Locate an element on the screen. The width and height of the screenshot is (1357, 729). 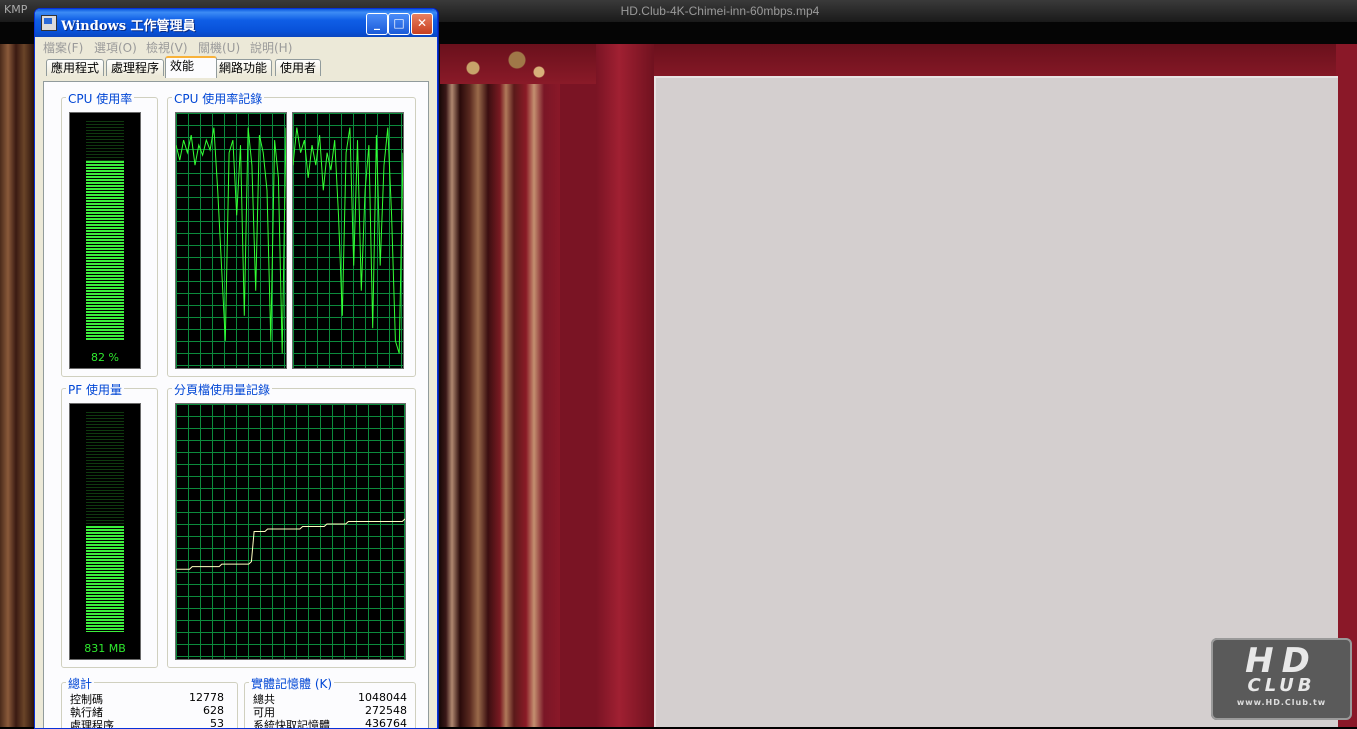
tab-users: 使用者 is located at coordinates (298, 67).